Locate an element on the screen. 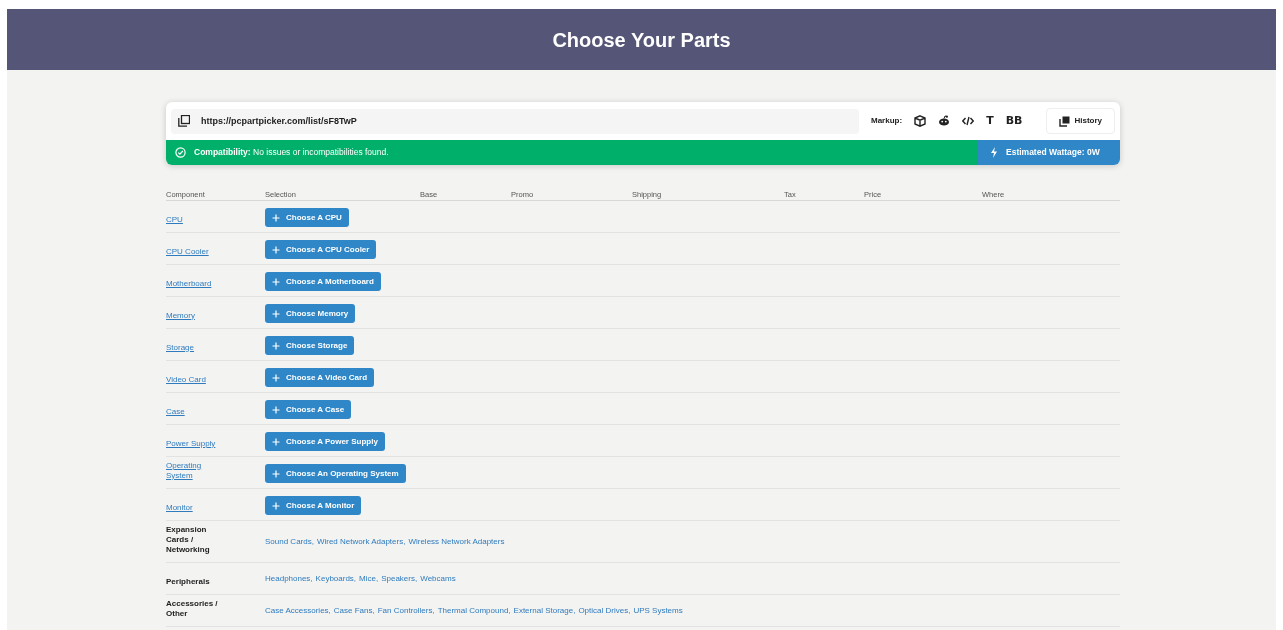  box-icon is located at coordinates (920, 121).